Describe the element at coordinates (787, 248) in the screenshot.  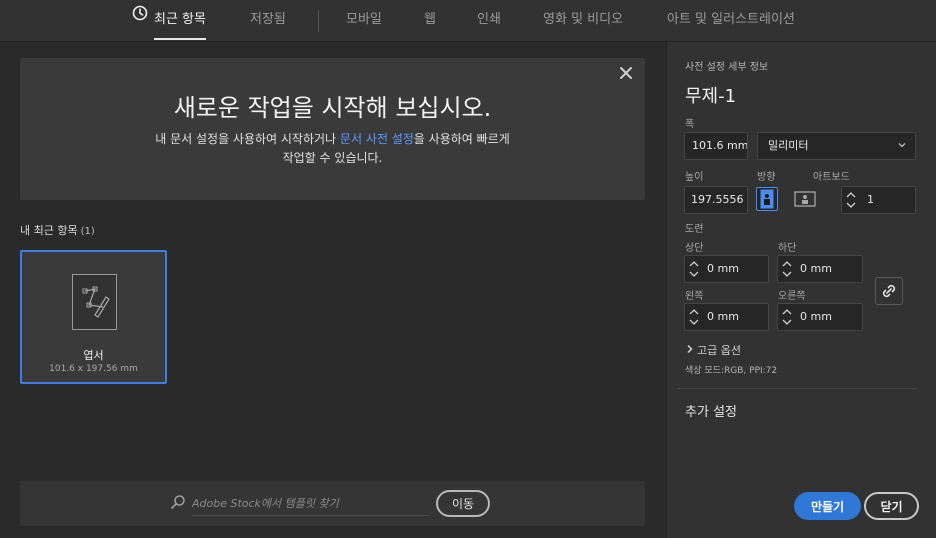
I see `bleed-bottom-label: 하단` at that location.